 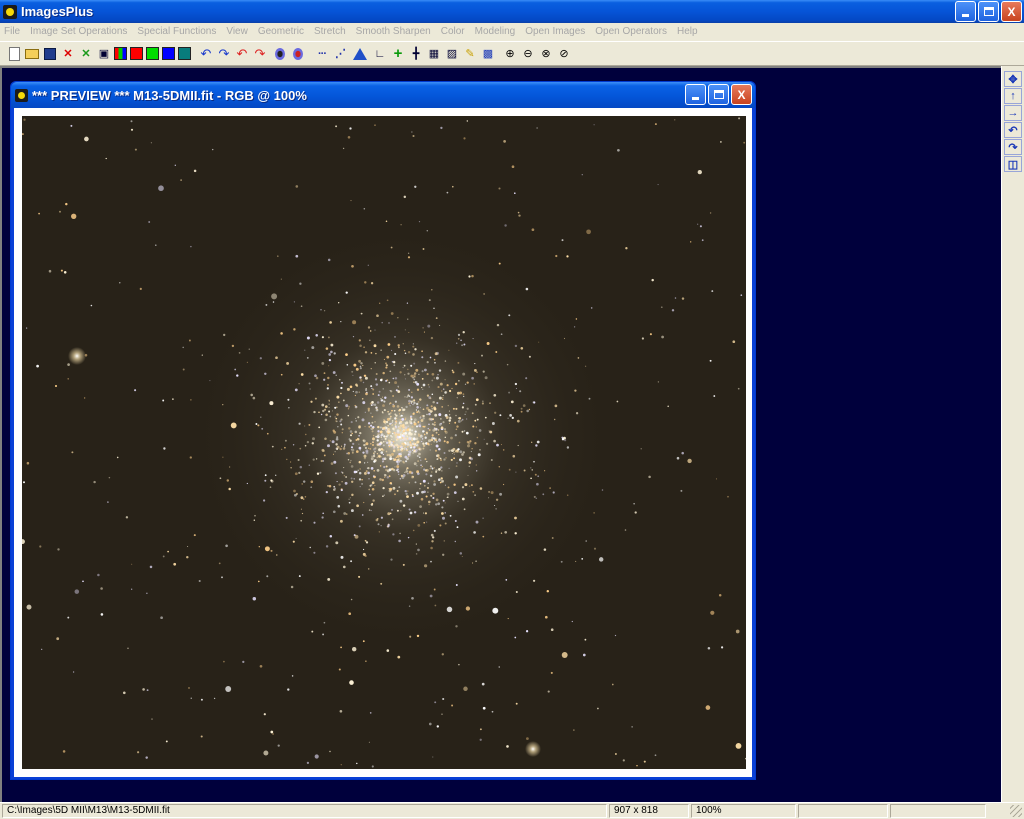 What do you see at coordinates (495, 31) in the screenshot?
I see `menu-modeling: Modeling` at bounding box center [495, 31].